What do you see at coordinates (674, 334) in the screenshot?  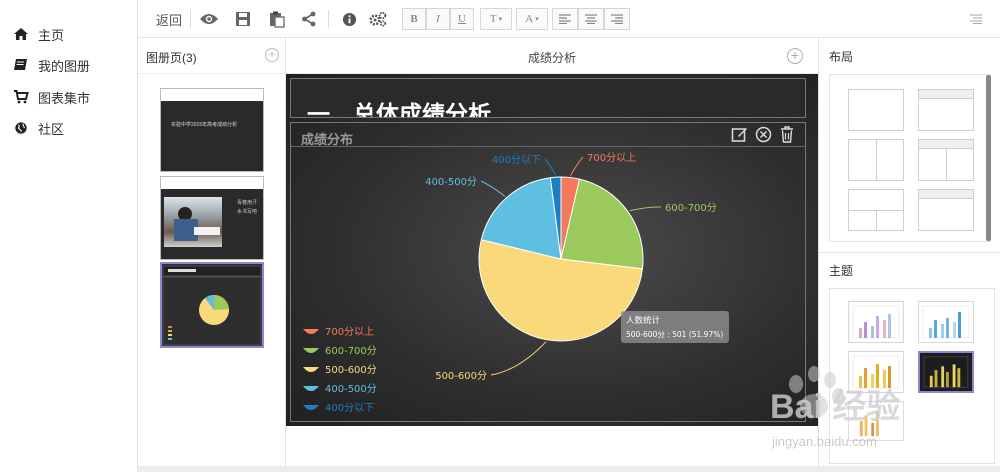 I see `tooltip-text: 500-600分 : 501 (51.97%)` at bounding box center [674, 334].